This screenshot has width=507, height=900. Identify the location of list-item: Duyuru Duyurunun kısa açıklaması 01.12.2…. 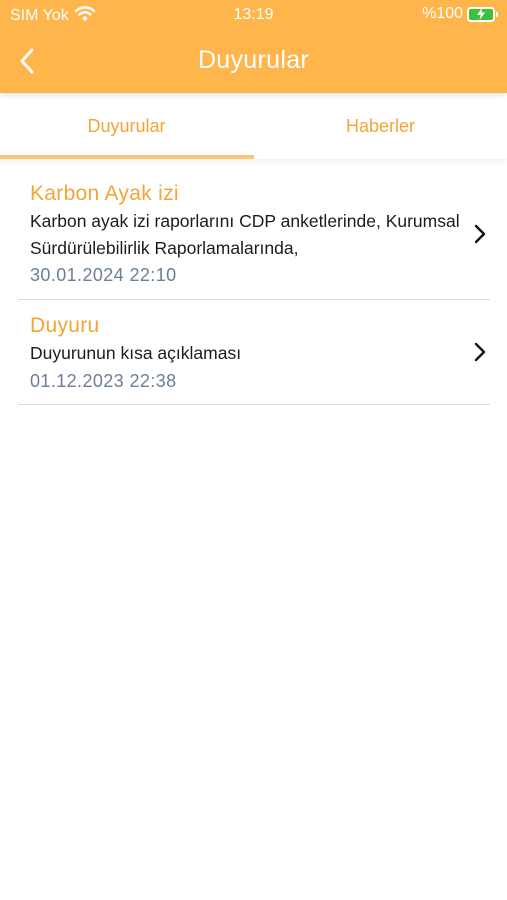
(254, 352).